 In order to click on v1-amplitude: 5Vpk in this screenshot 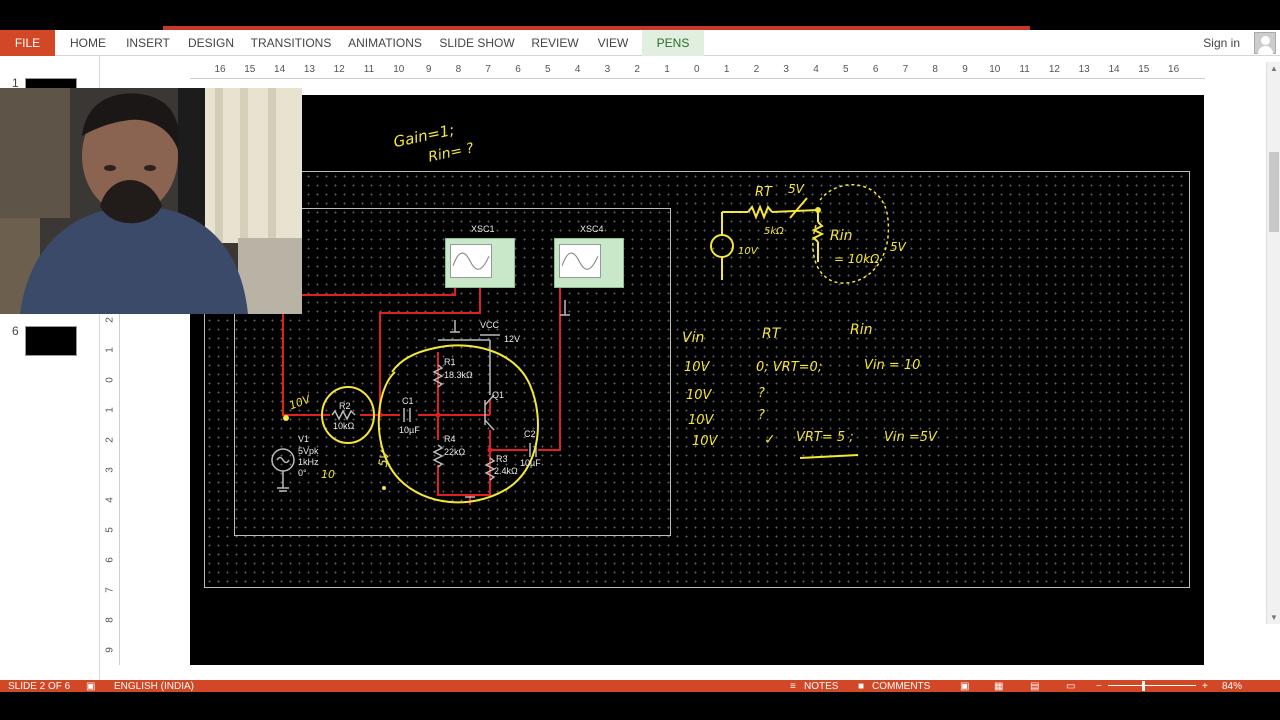, I will do `click(308, 451)`.